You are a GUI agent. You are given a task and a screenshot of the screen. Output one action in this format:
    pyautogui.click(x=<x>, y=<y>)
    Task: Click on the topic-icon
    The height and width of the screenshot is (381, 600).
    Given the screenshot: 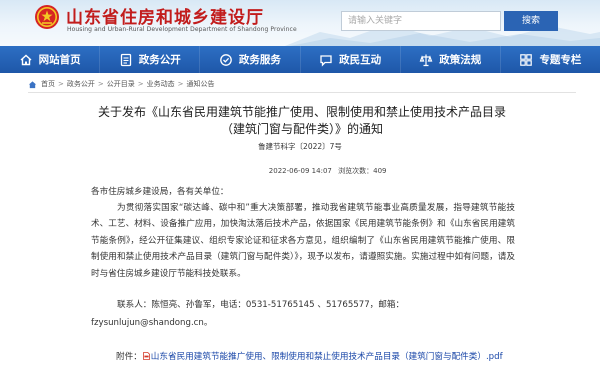 What is the action you would take?
    pyautogui.click(x=526, y=59)
    